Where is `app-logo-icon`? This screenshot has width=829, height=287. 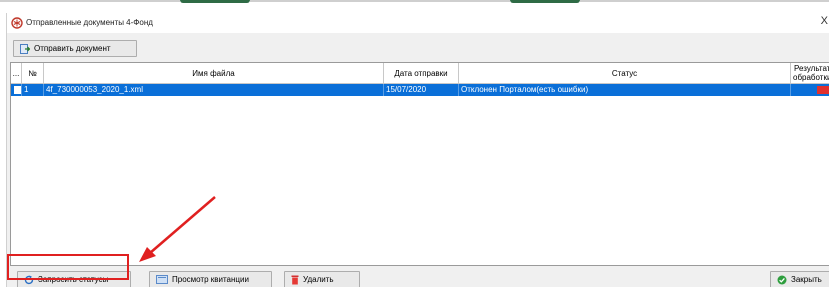 app-logo-icon is located at coordinates (17, 23).